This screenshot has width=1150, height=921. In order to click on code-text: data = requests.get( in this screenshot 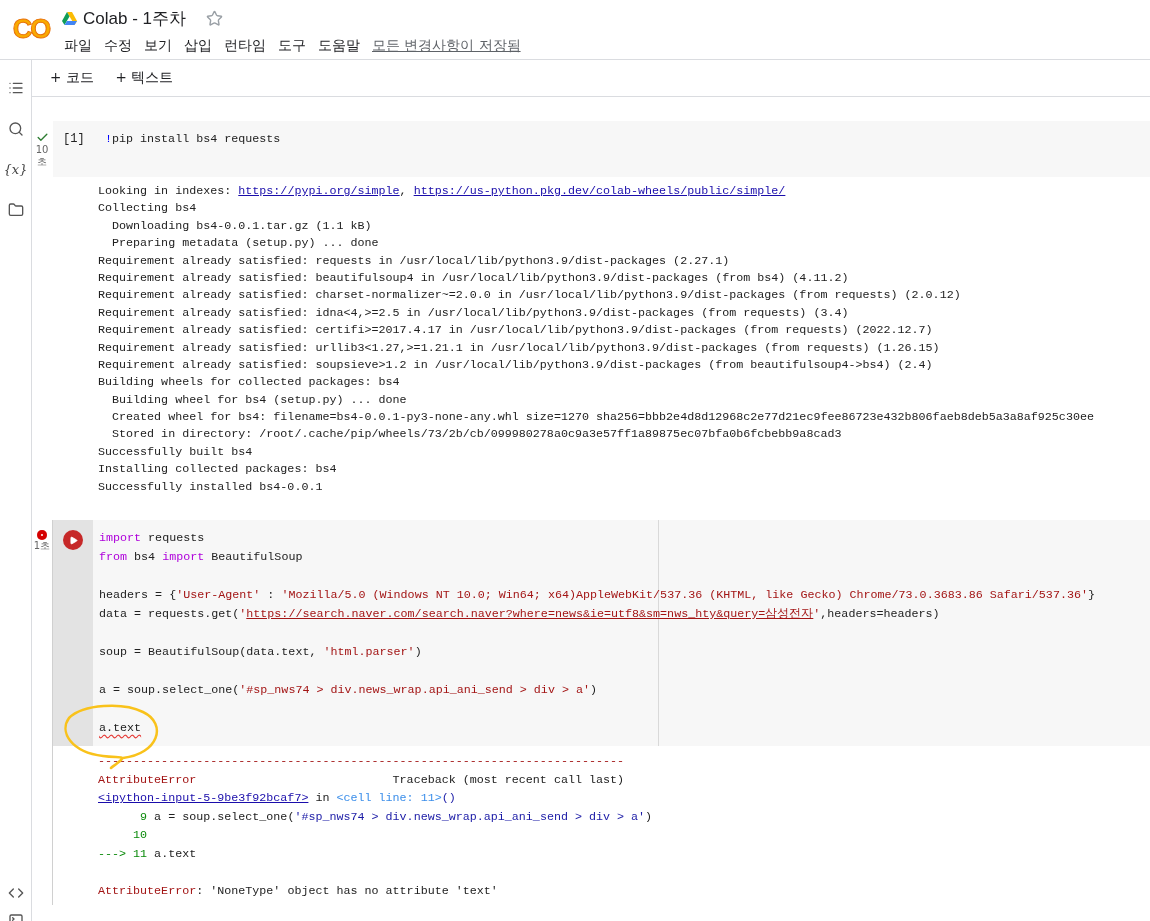, I will do `click(169, 614)`.